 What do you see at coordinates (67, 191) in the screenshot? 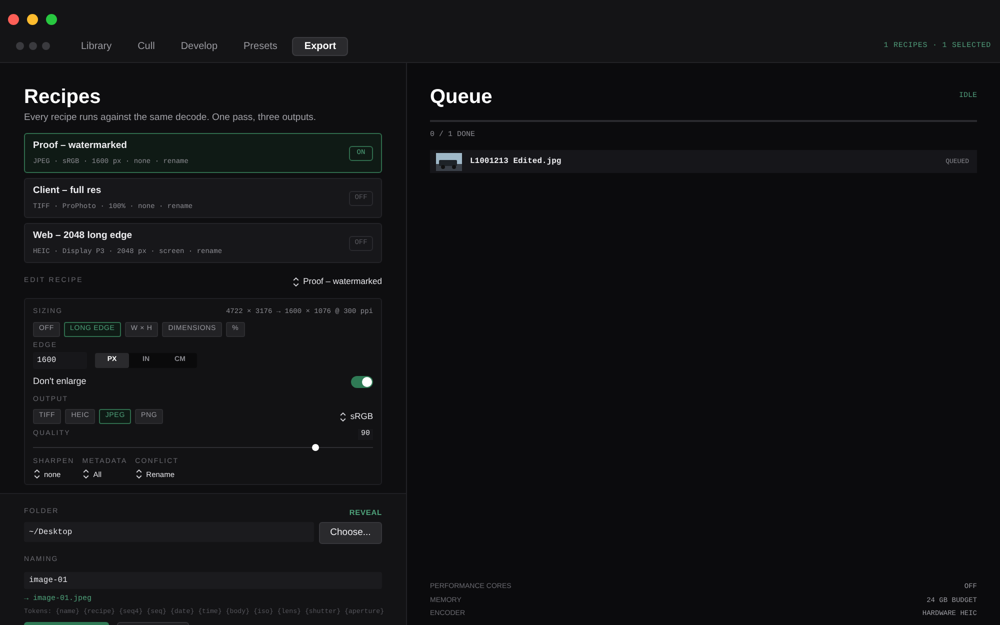
I see `recipe-name: Client – full res` at bounding box center [67, 191].